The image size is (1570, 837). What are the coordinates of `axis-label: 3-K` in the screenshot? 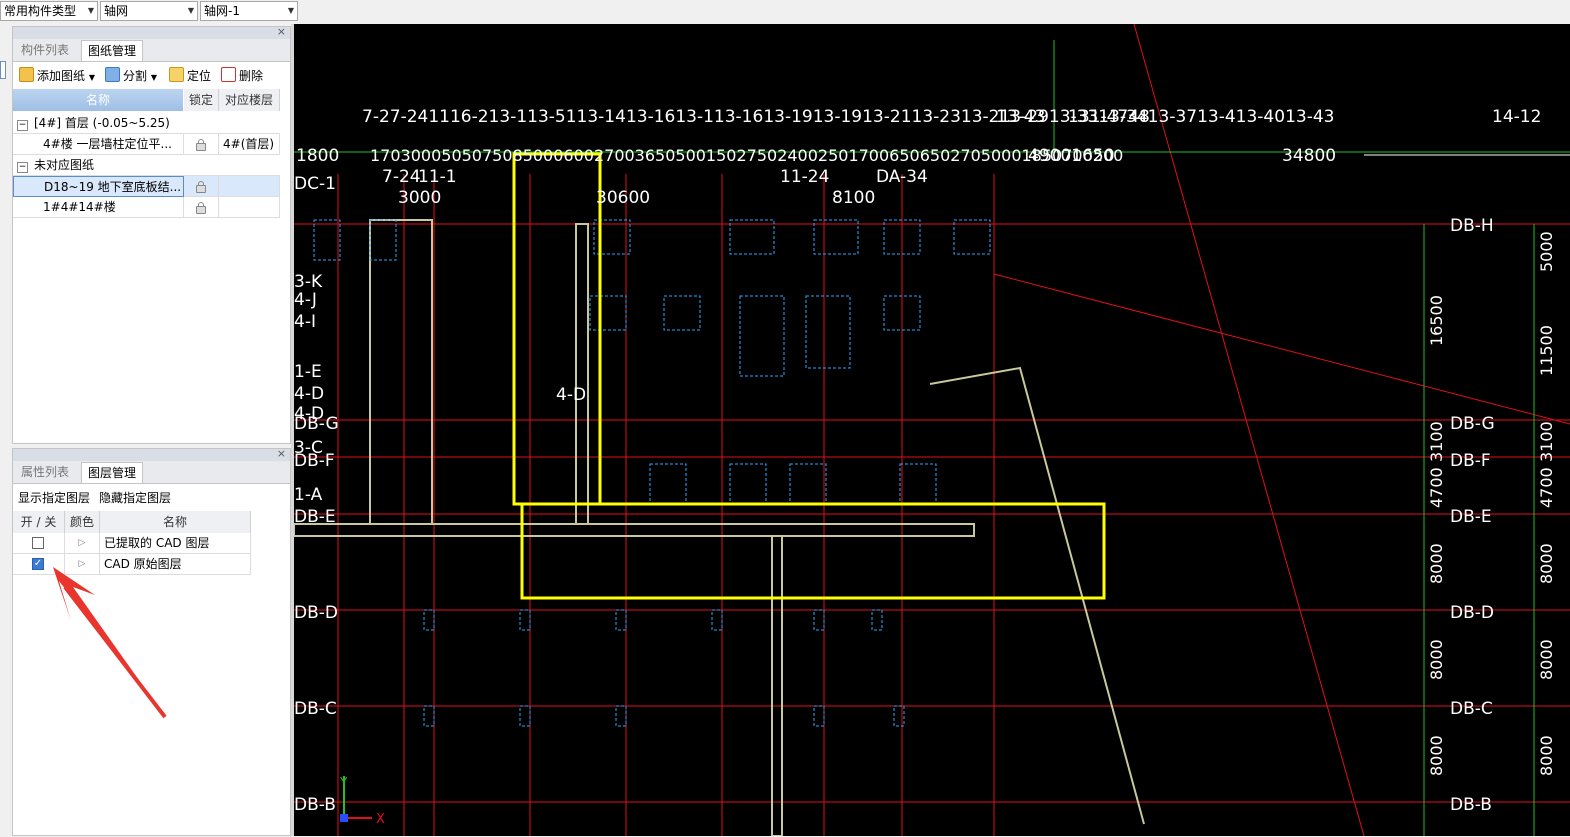 It's located at (308, 282).